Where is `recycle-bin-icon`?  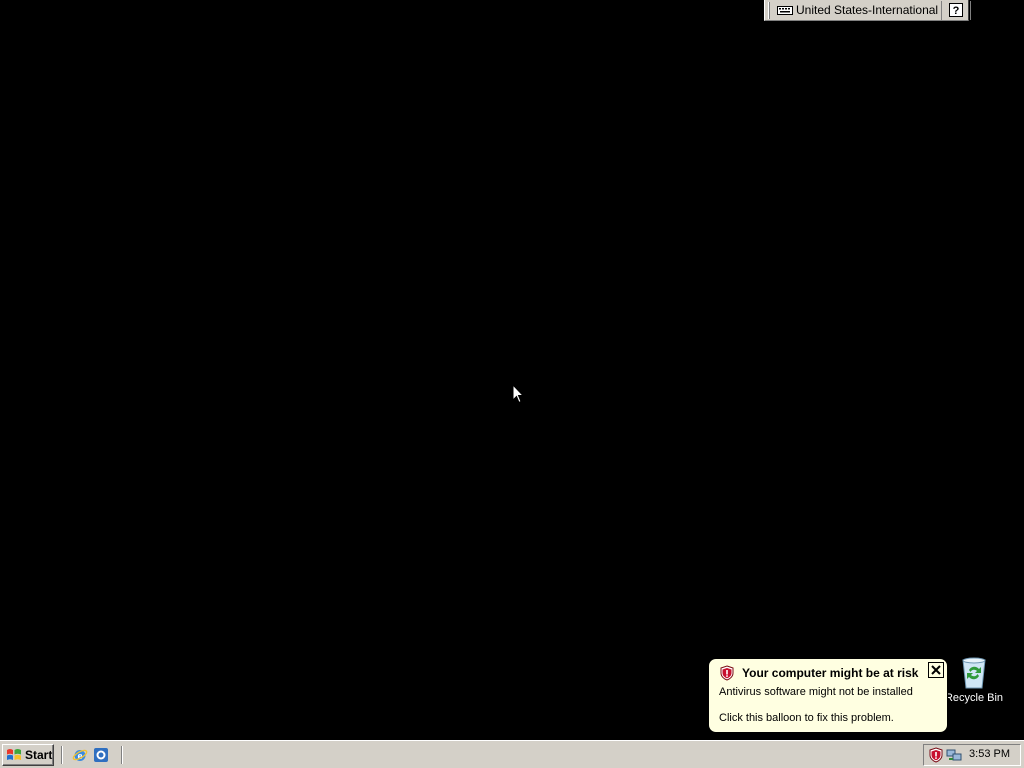 recycle-bin-icon is located at coordinates (974, 673).